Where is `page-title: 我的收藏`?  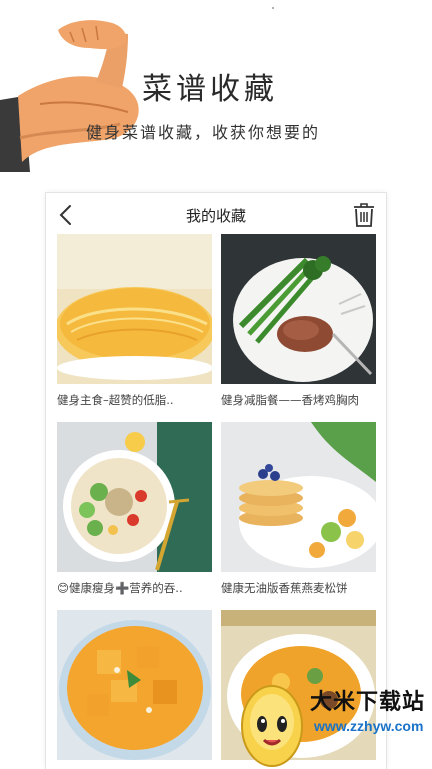 page-title: 我的收藏 is located at coordinates (215, 216).